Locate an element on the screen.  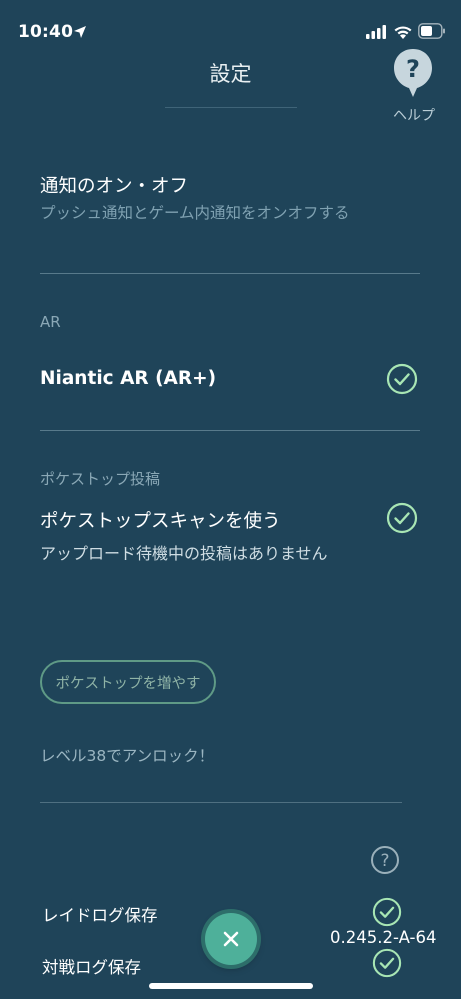
pending-uploads-status: アップロード待機中の投稿はありません is located at coordinates (184, 553).